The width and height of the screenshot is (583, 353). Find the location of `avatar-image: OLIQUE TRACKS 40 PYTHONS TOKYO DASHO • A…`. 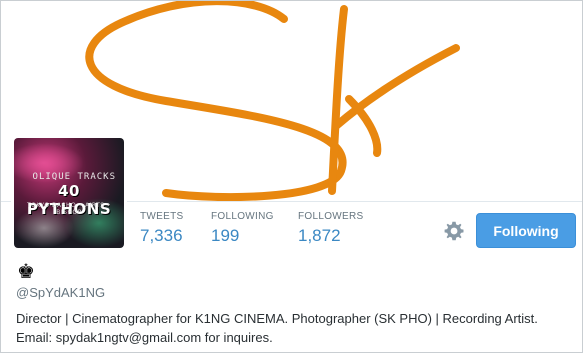

avatar-image: OLIQUE TRACKS 40 PYTHONS TOKYO DASHO • A… is located at coordinates (69, 193).